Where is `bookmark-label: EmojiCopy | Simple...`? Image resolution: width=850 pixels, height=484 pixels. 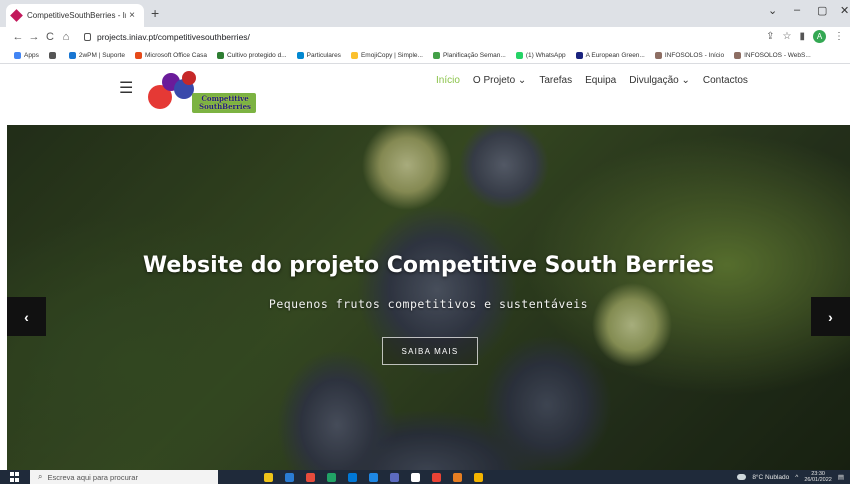
bookmark-label: EmojiCopy | Simple... is located at coordinates (391, 55).